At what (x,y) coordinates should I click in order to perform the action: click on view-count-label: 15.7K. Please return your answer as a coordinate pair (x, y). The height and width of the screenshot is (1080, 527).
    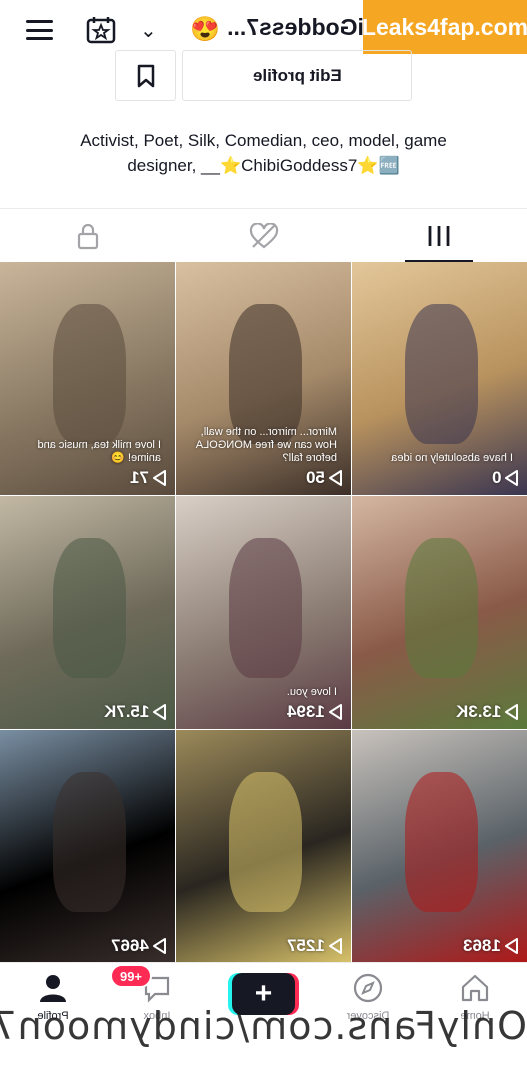
    Looking at the image, I should click on (126, 711).